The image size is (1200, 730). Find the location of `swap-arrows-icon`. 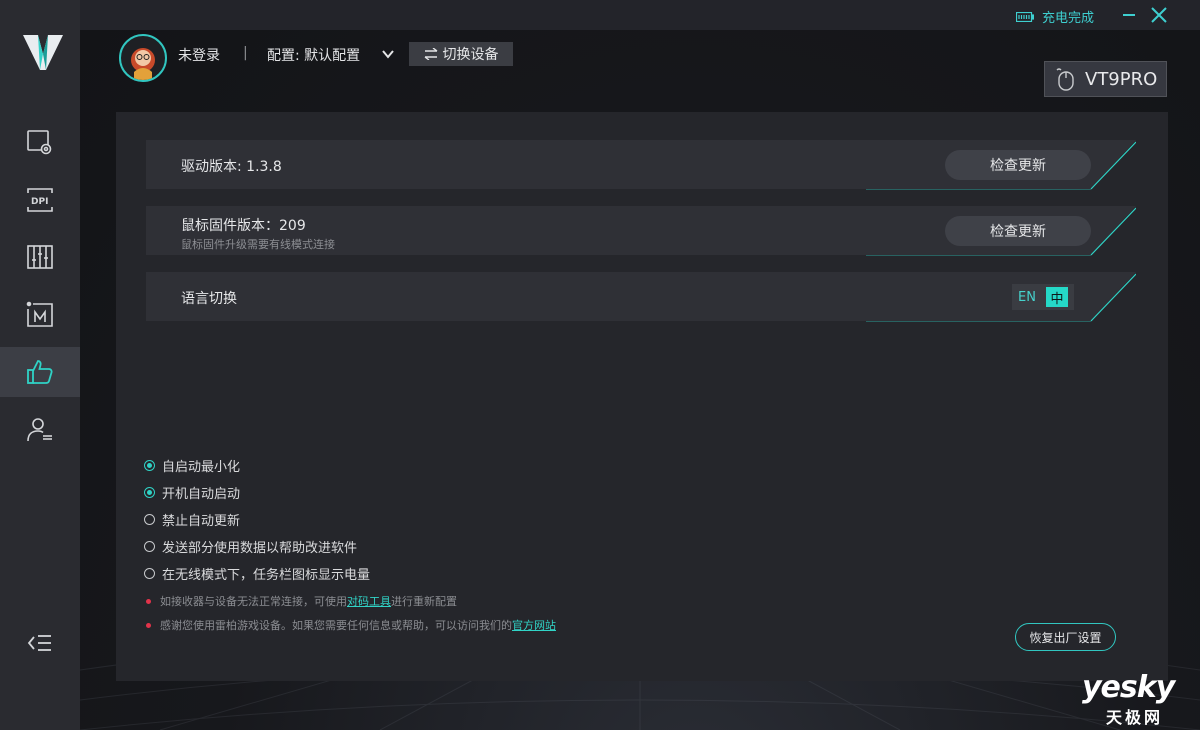

swap-arrows-icon is located at coordinates (430, 54).